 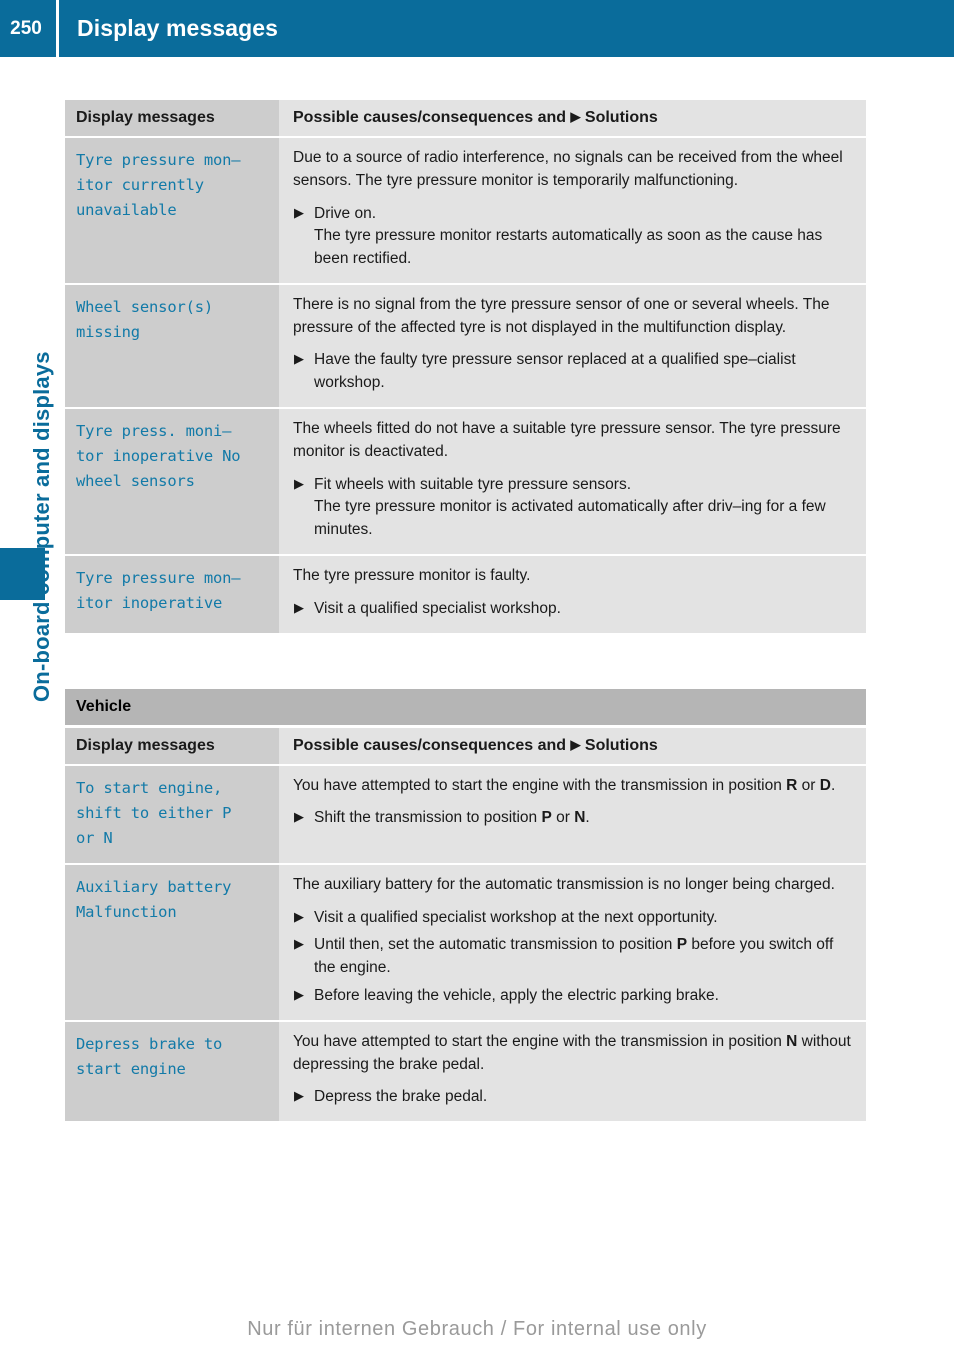 What do you see at coordinates (401, 1097) in the screenshot?
I see `solution-text: Depress the brake pedal.` at bounding box center [401, 1097].